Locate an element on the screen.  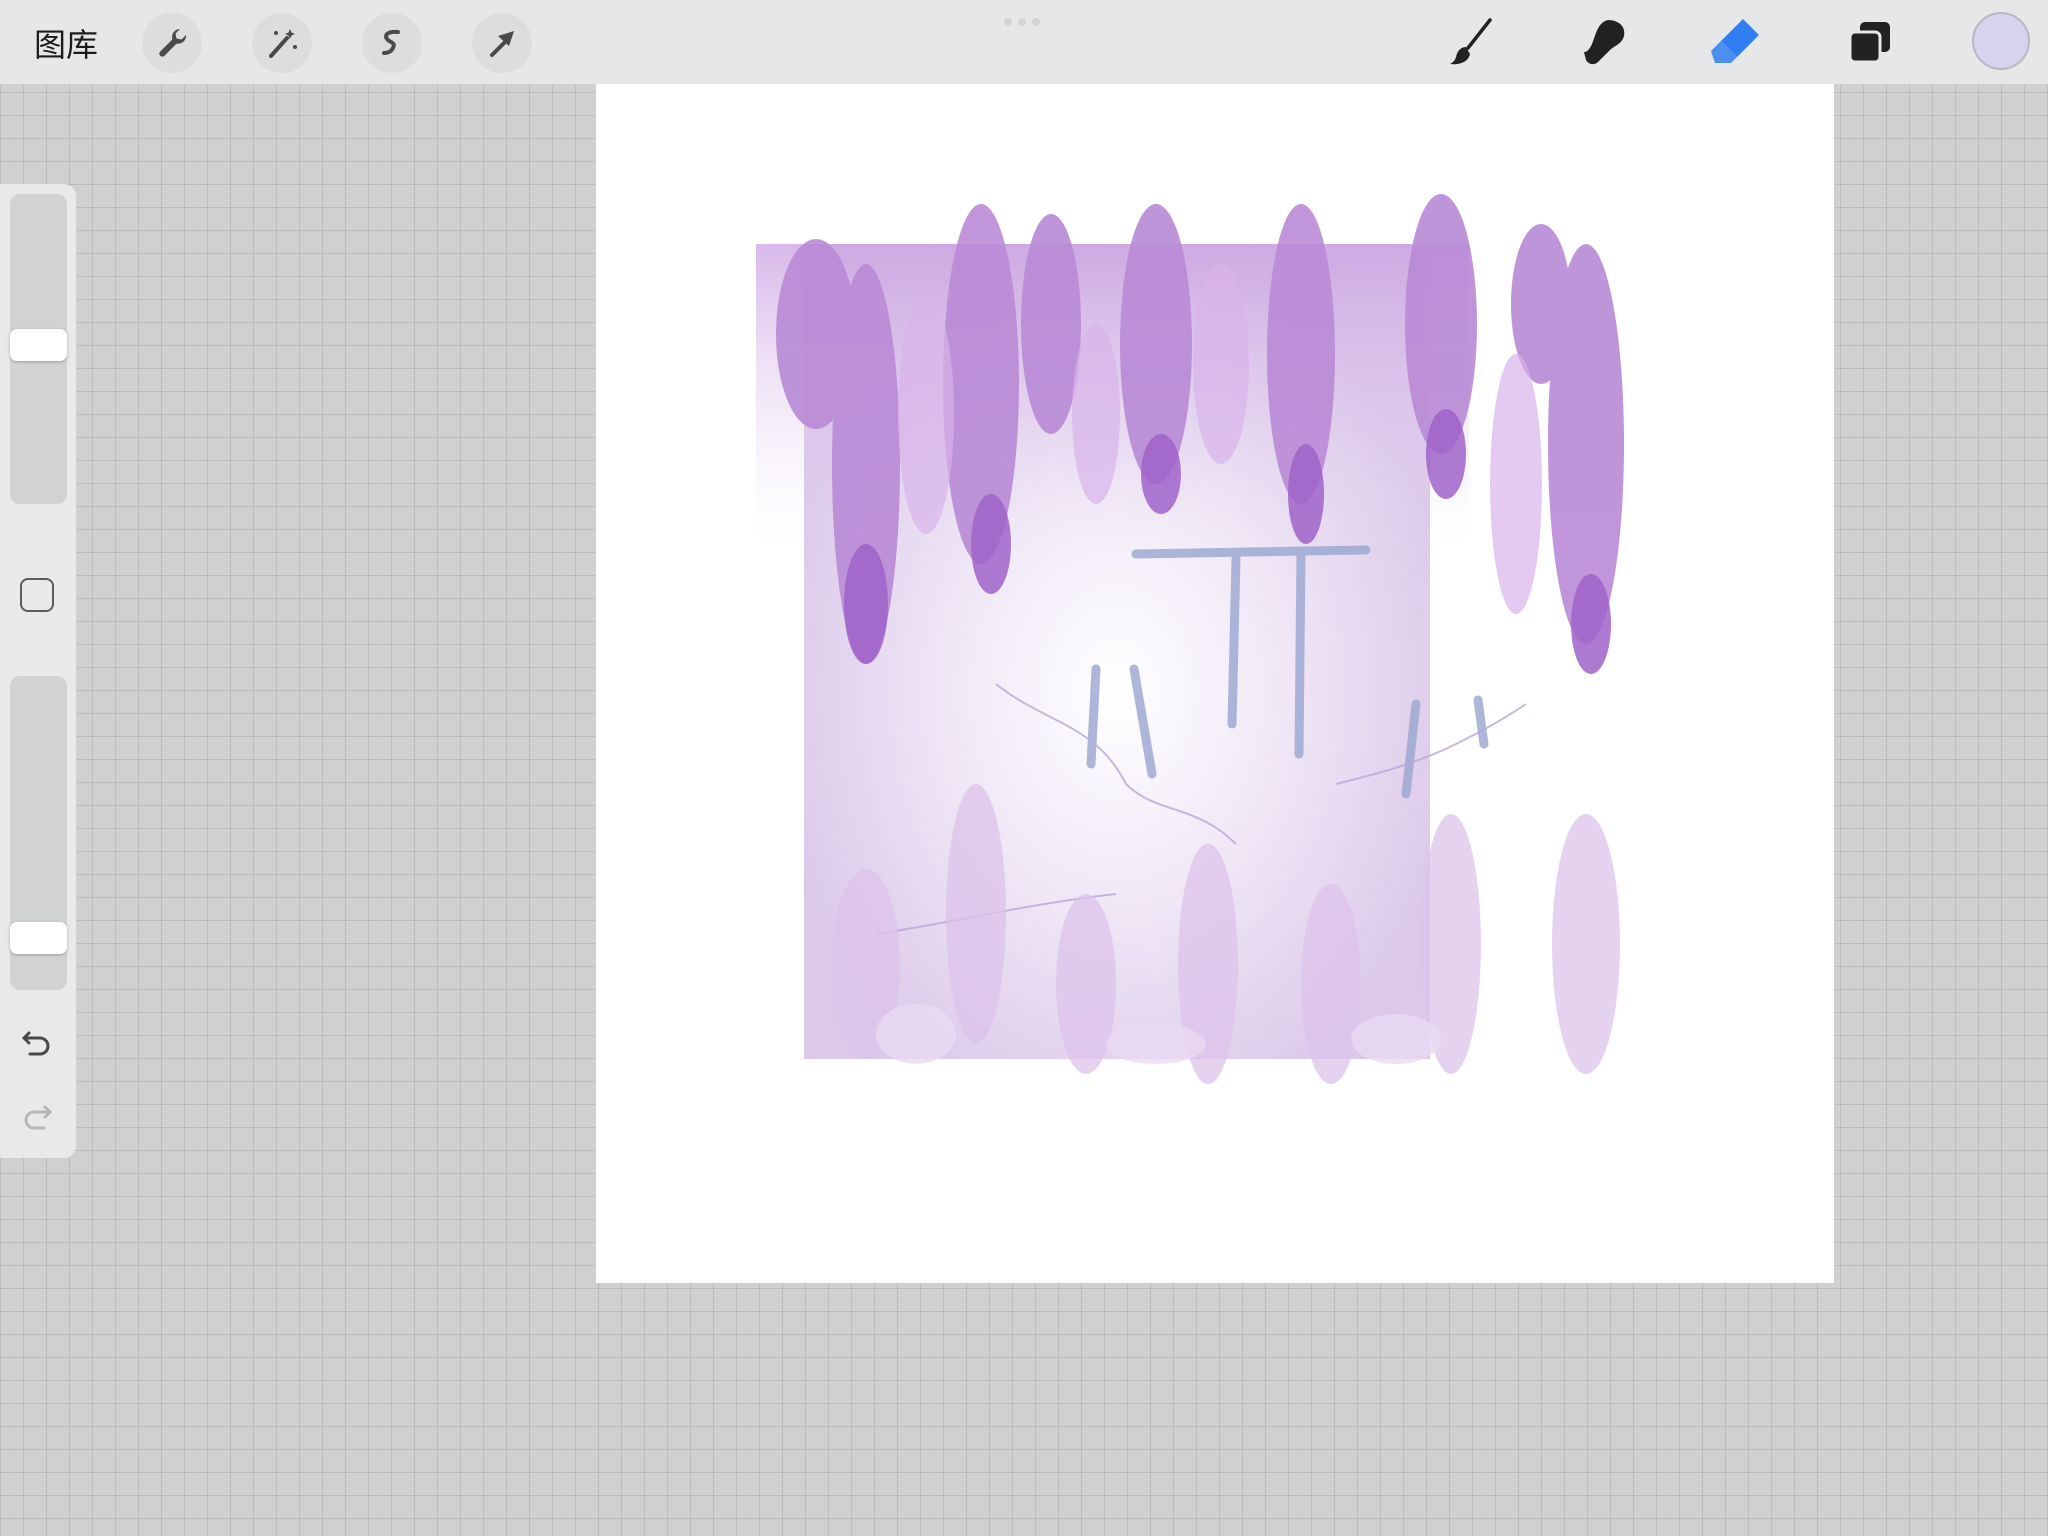
brush-size-slider is located at coordinates (38, 349).